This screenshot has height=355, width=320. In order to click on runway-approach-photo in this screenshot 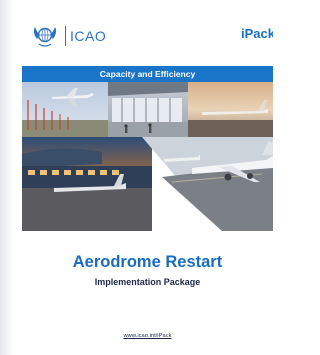, I will do `click(65, 109)`.